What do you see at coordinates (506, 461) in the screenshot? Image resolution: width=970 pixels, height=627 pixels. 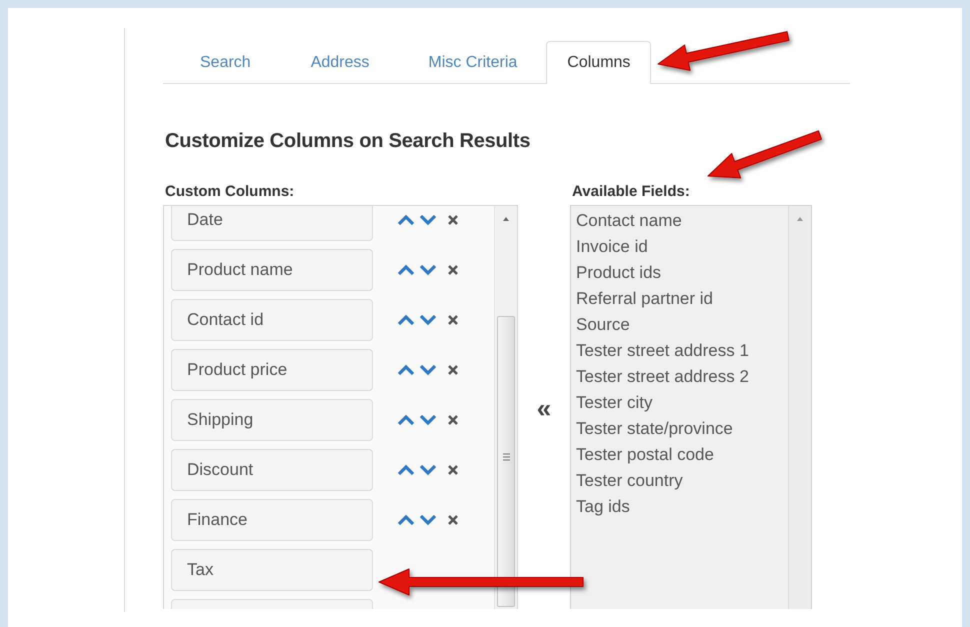 I see `scrollbar-thumb` at bounding box center [506, 461].